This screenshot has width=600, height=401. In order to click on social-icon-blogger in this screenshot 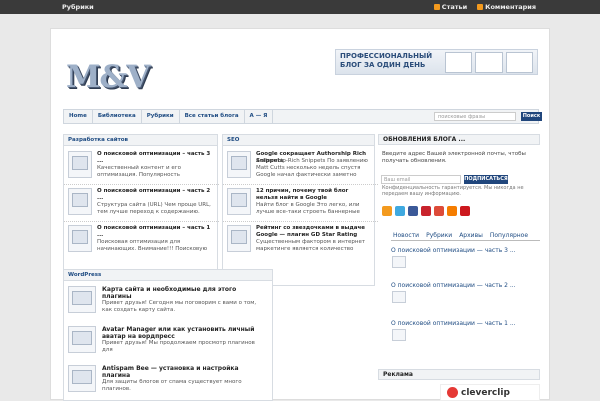, I will do `click(452, 211)`.